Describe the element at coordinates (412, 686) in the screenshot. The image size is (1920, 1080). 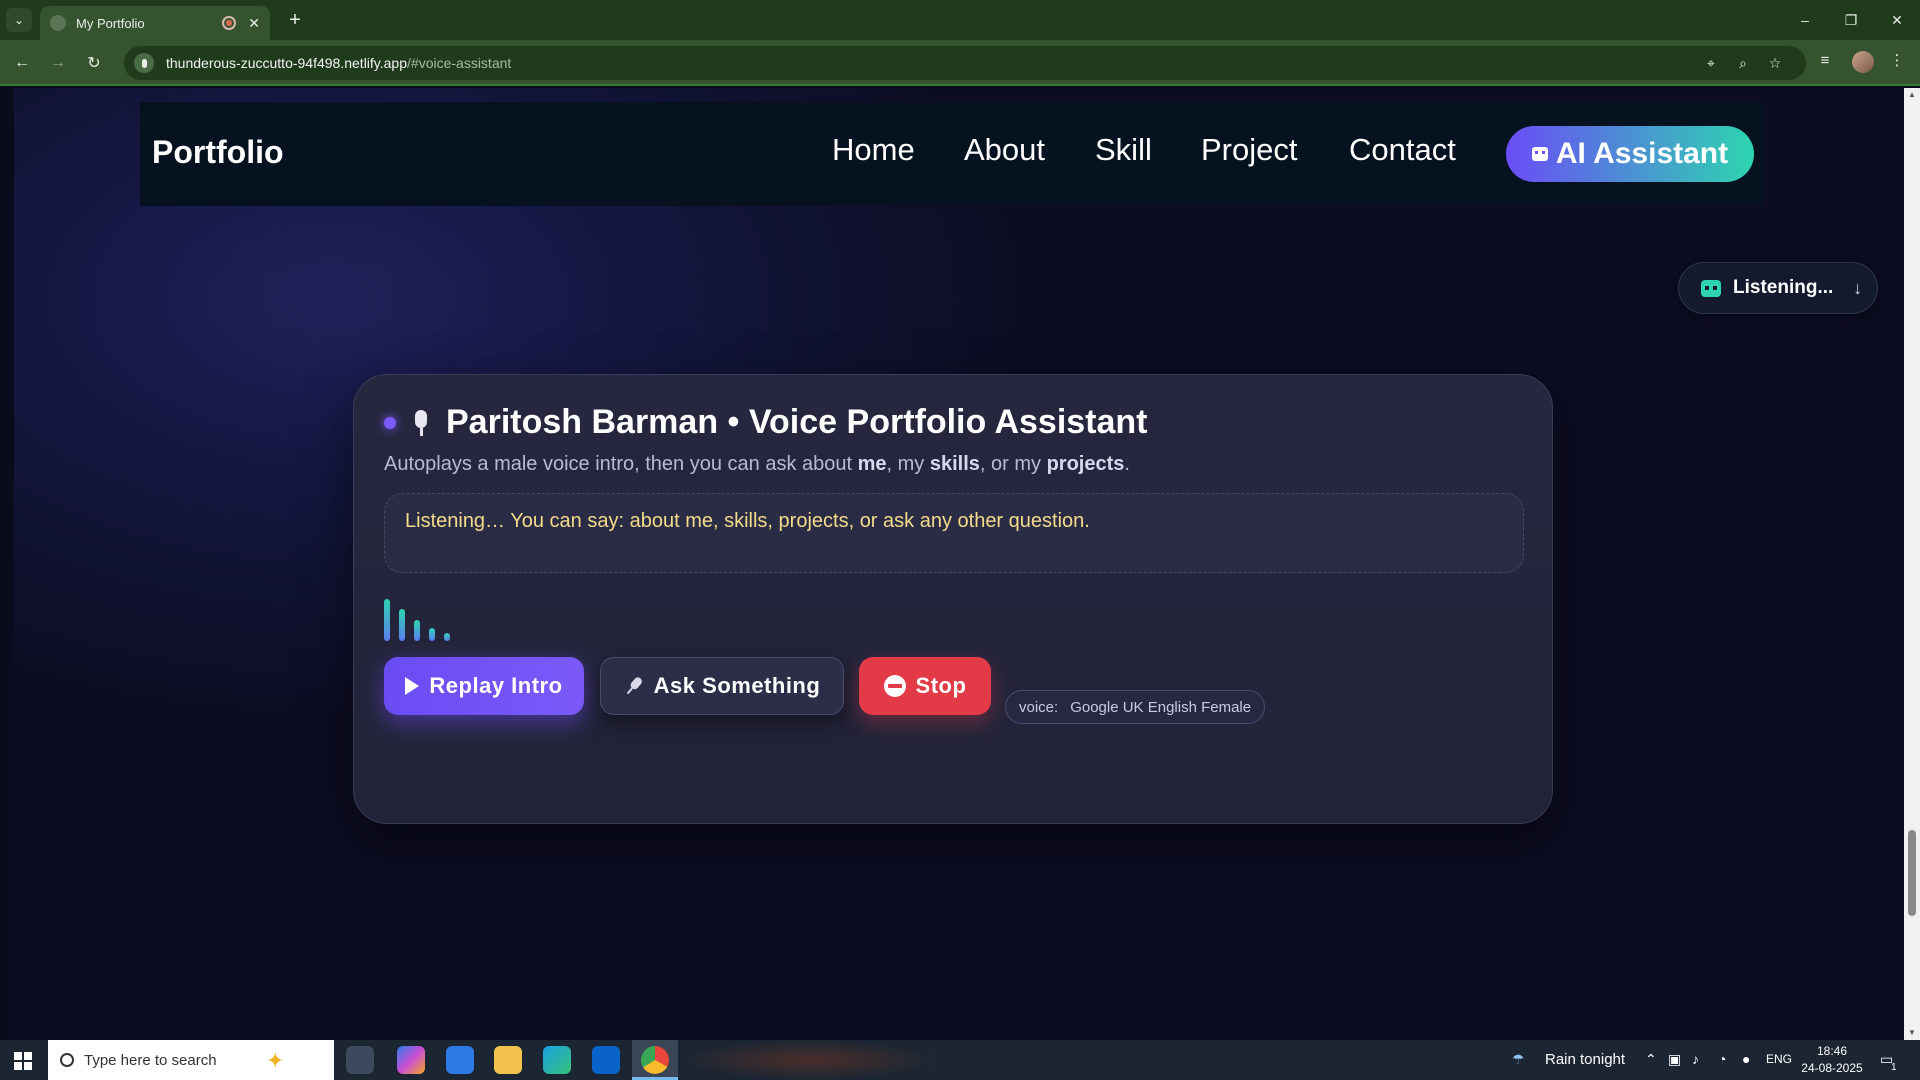
I see `play-icon` at that location.